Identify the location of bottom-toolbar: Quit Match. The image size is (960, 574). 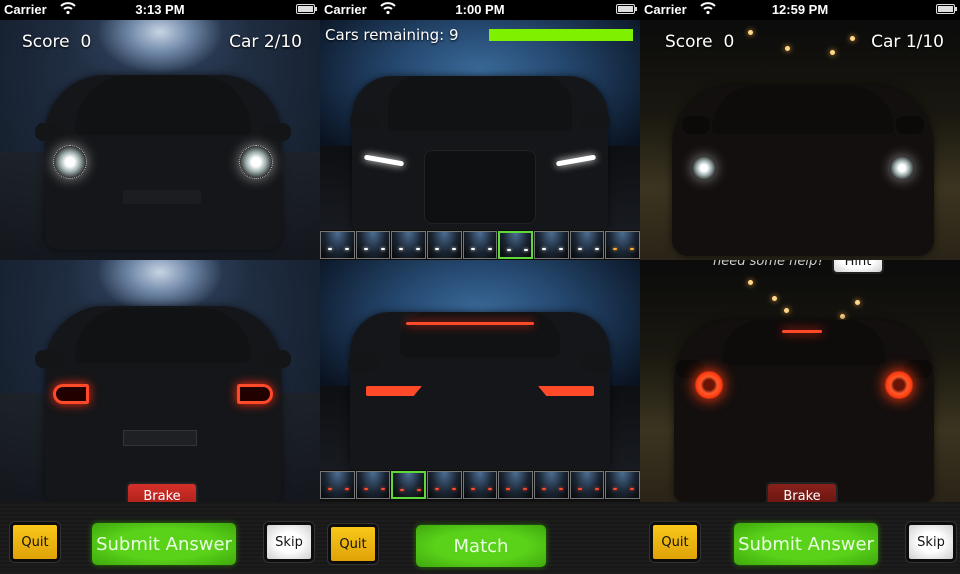
(480, 538).